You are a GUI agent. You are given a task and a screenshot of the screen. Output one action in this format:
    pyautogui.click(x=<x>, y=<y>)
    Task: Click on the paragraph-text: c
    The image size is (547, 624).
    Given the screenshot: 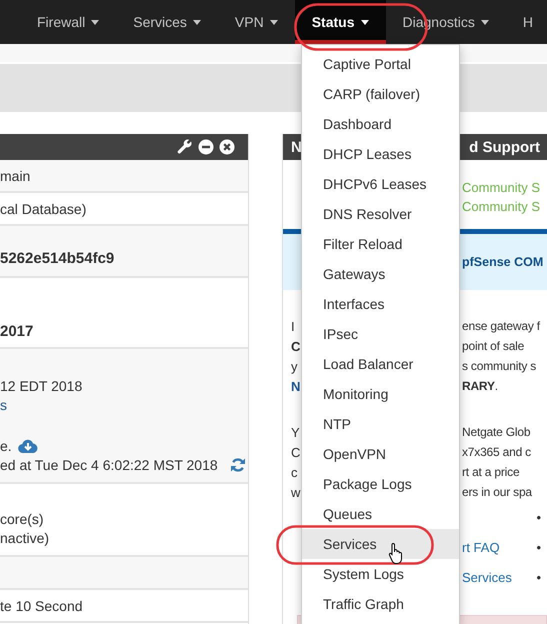 What is the action you would take?
    pyautogui.click(x=294, y=472)
    